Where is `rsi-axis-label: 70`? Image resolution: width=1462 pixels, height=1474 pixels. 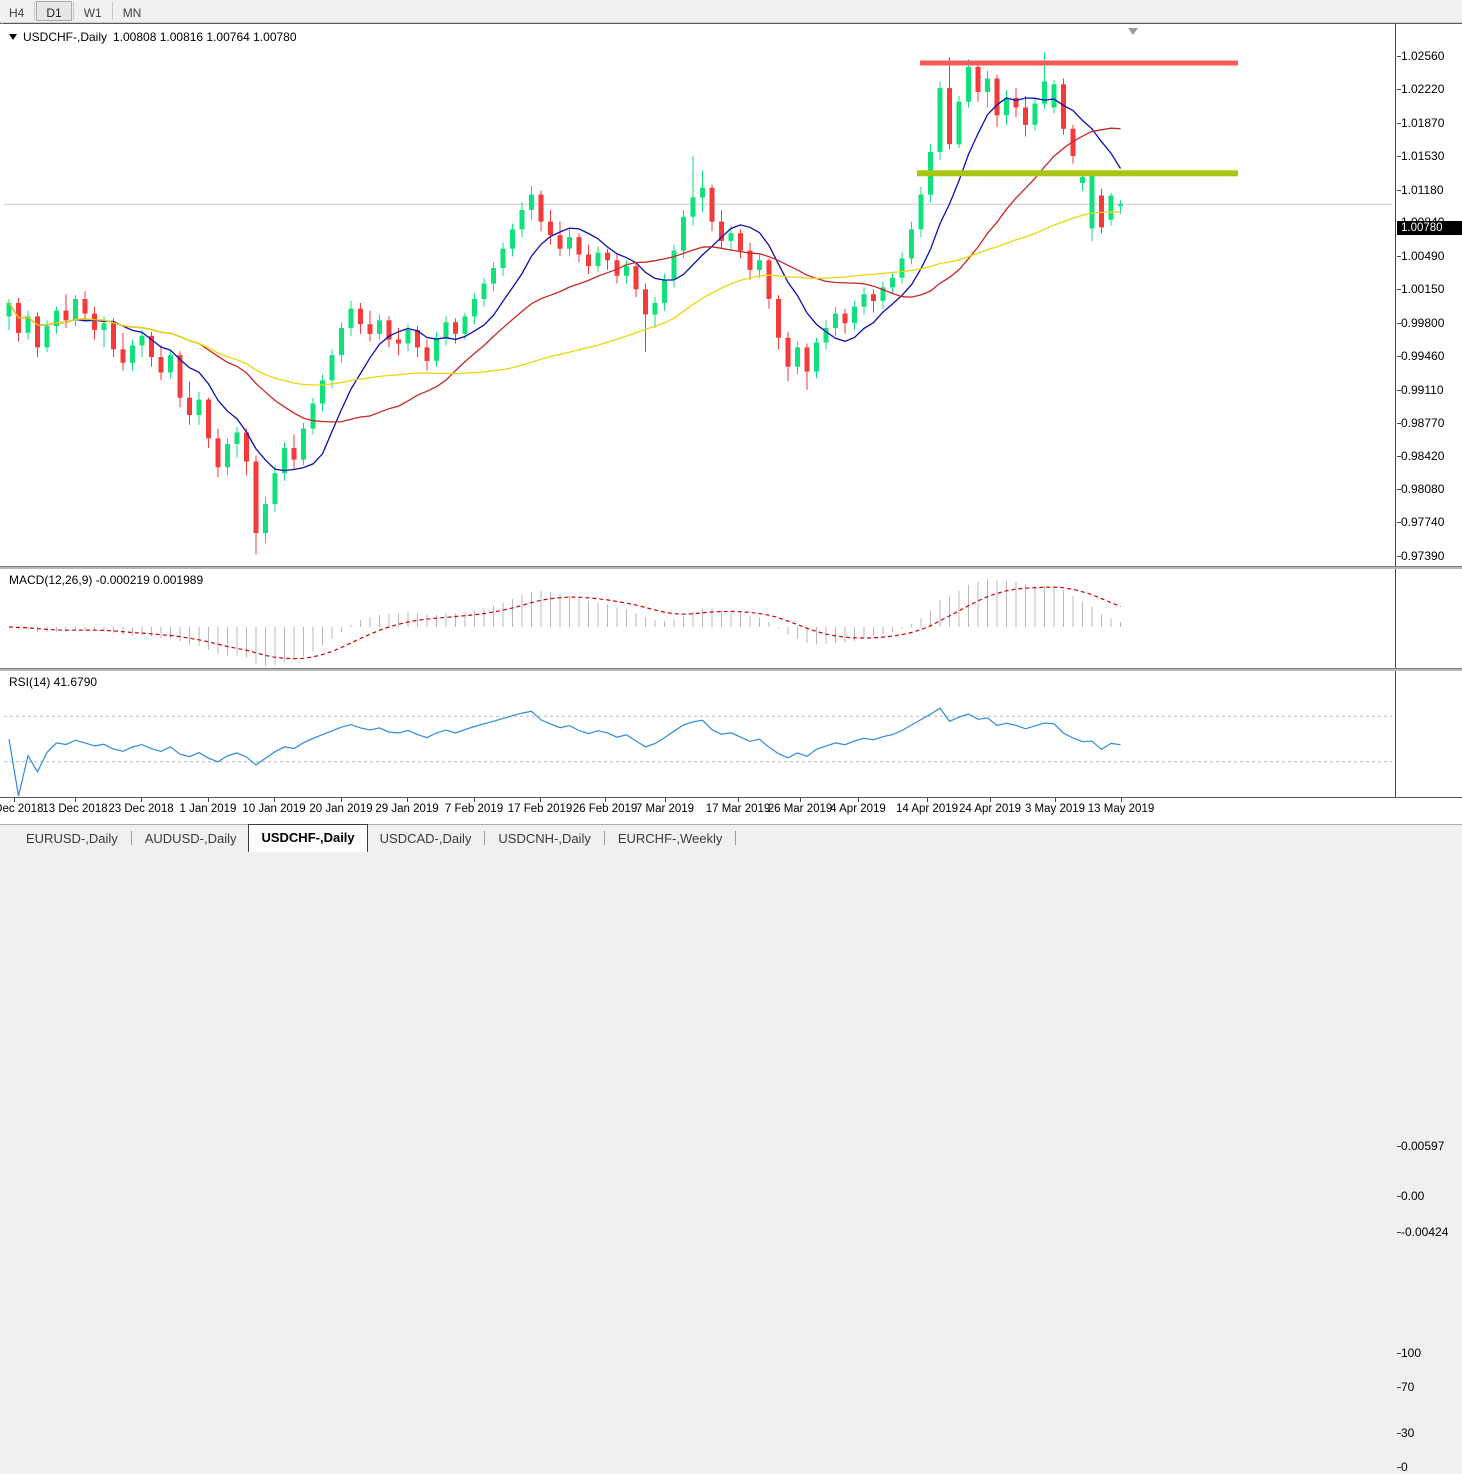 rsi-axis-label: 70 is located at coordinates (1408, 1387).